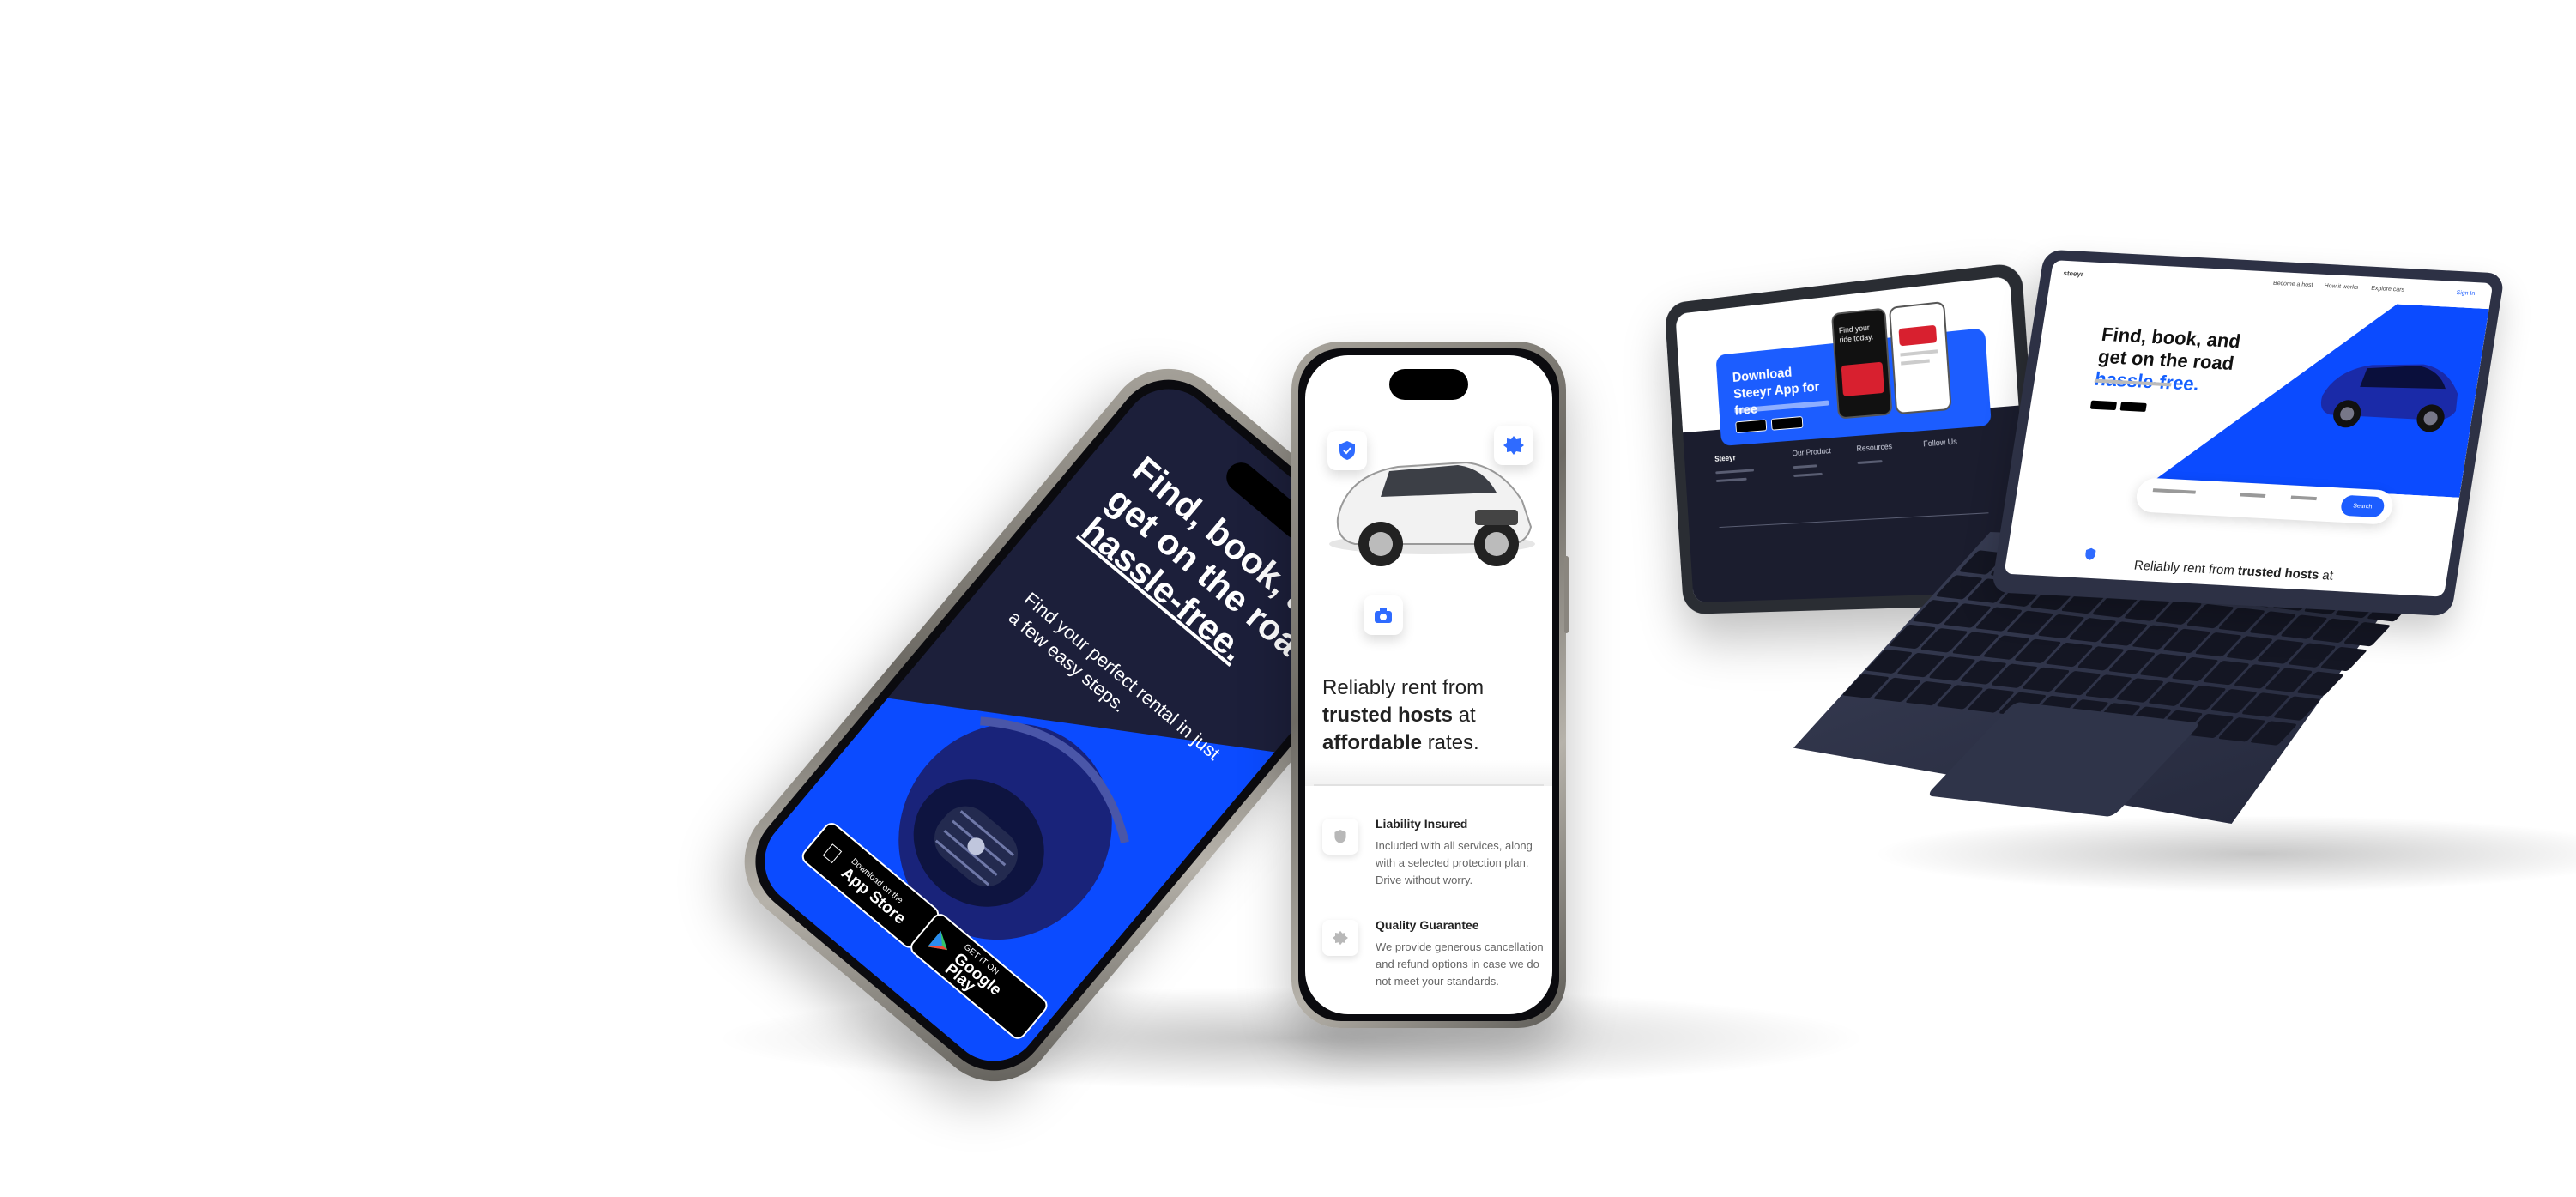 This screenshot has height=1197, width=2576. What do you see at coordinates (2466, 293) in the screenshot?
I see `nav-sign-in: Sign In` at bounding box center [2466, 293].